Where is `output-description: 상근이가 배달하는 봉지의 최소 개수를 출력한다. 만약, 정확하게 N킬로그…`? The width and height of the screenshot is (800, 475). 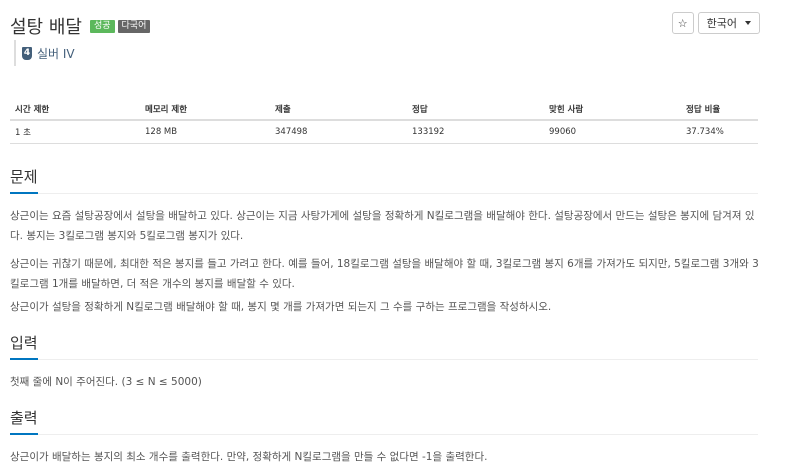 output-description: 상근이가 배달하는 봉지의 최소 개수를 출력한다. 만약, 정확하게 N킬로그… is located at coordinates (249, 457).